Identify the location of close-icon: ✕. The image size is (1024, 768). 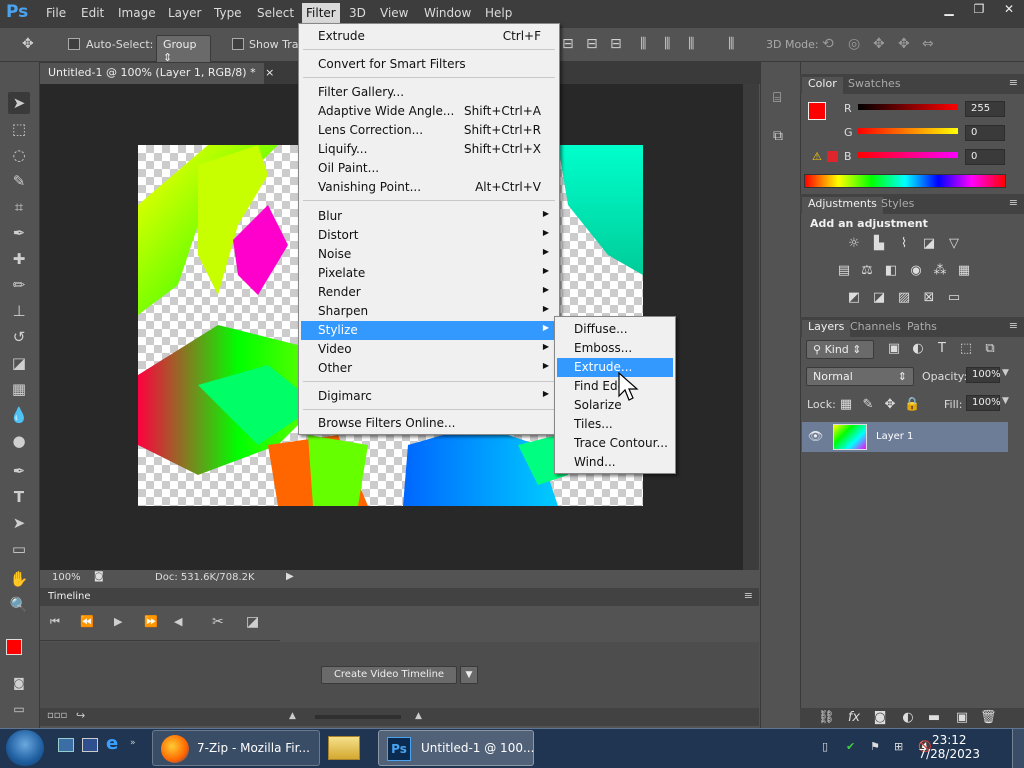
(1009, 9).